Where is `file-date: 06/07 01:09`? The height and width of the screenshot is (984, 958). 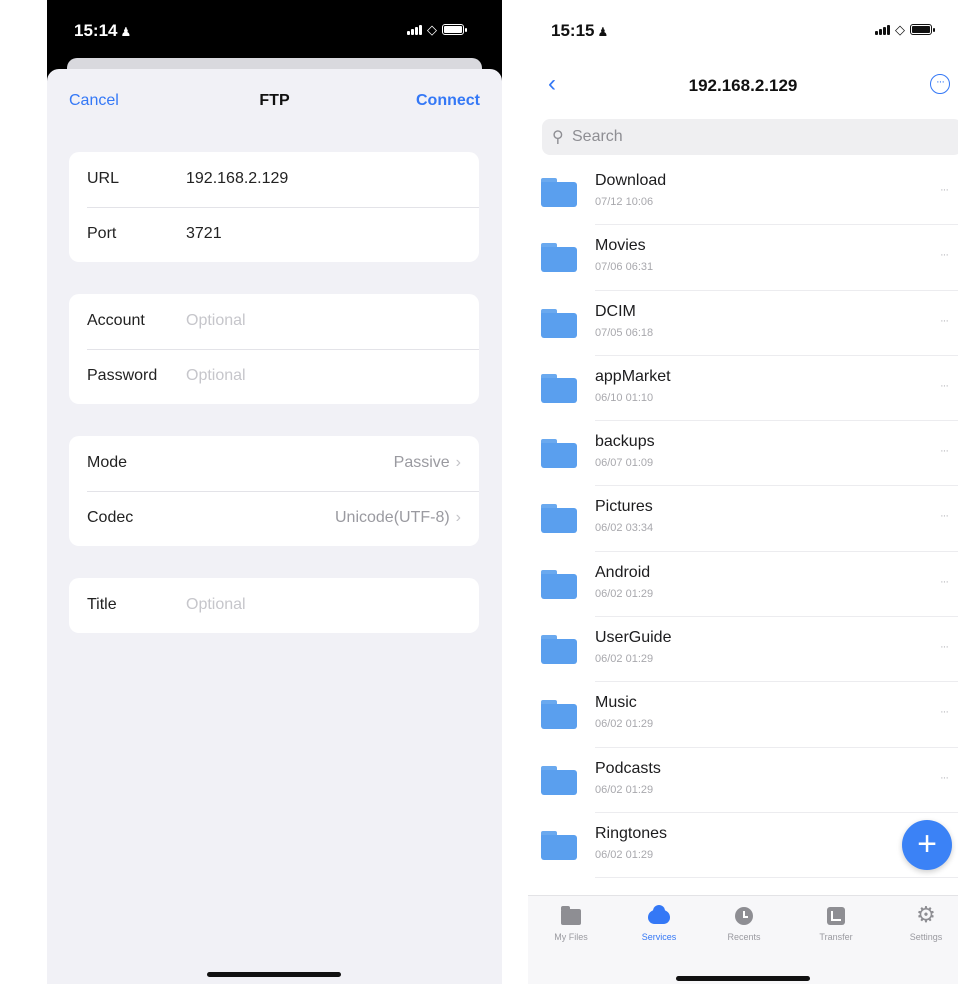
file-date: 06/07 01:09 is located at coordinates (624, 463).